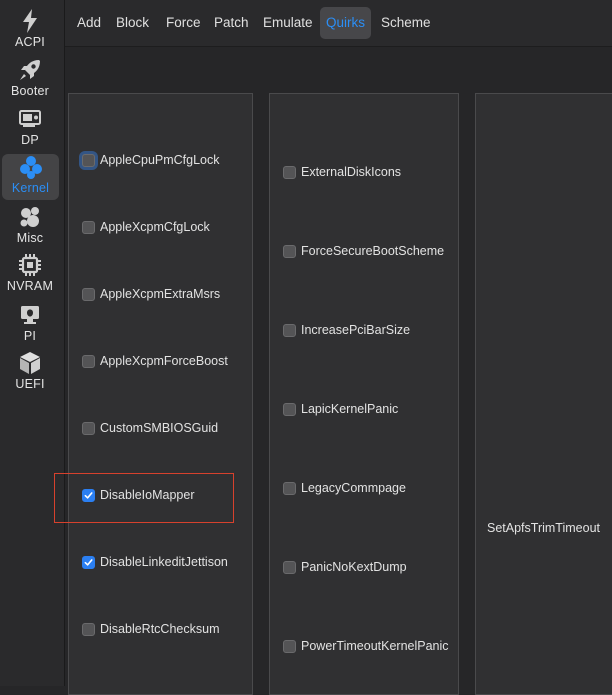 The height and width of the screenshot is (695, 612). Describe the element at coordinates (132, 23) in the screenshot. I see `tab-block: Block` at that location.